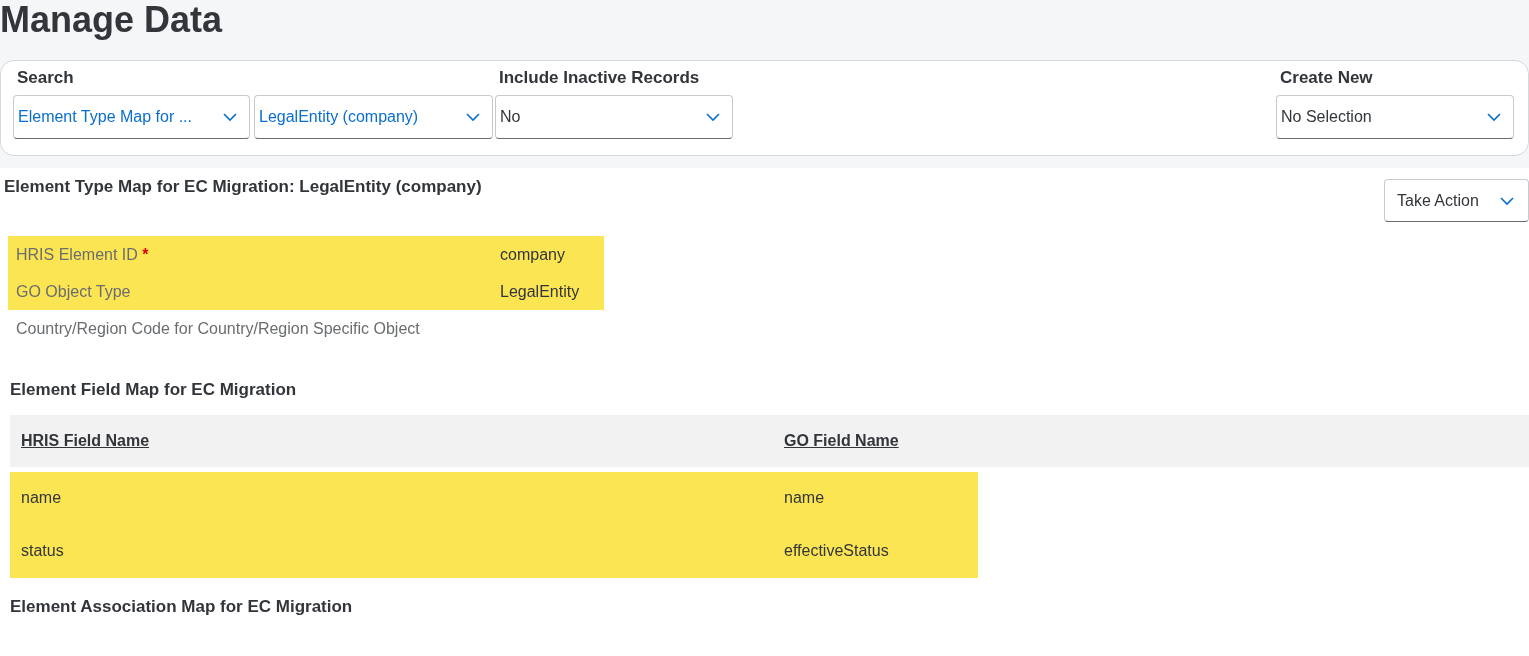 The height and width of the screenshot is (656, 1529). I want to click on select-value: No, so click(510, 117).